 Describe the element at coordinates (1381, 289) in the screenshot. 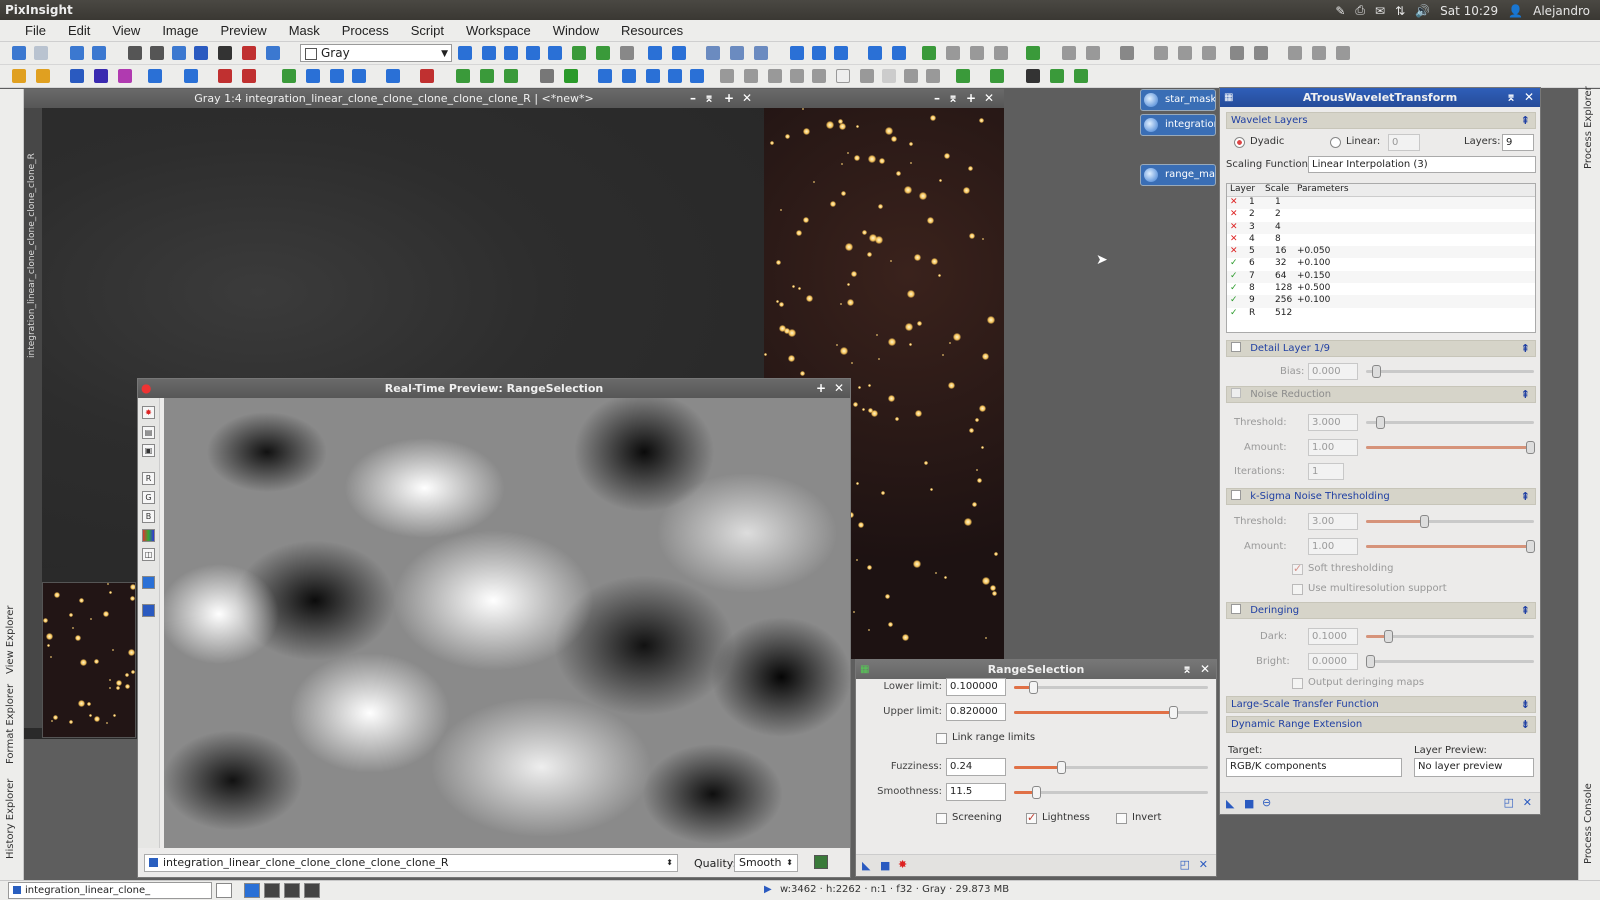

I see `layer-row: ✓ 8 128 +0.500` at that location.